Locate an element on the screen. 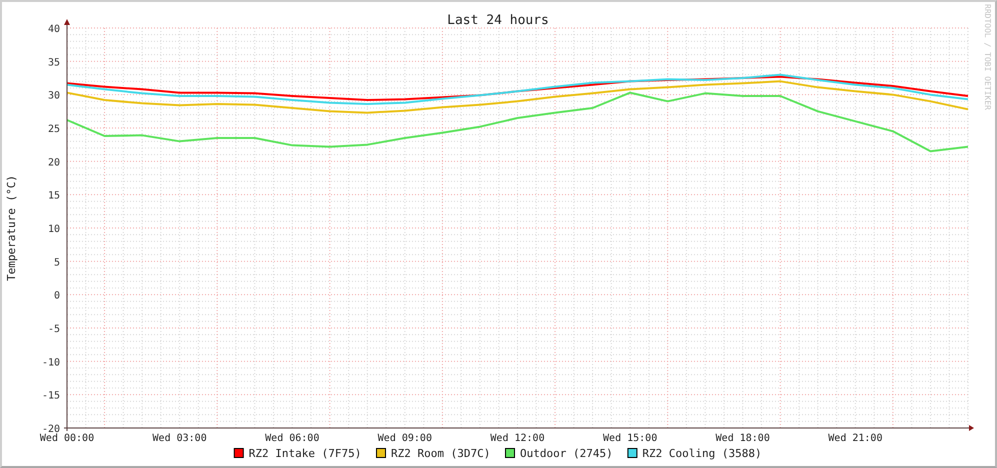  y-tick-label: 25 is located at coordinates (54, 129).